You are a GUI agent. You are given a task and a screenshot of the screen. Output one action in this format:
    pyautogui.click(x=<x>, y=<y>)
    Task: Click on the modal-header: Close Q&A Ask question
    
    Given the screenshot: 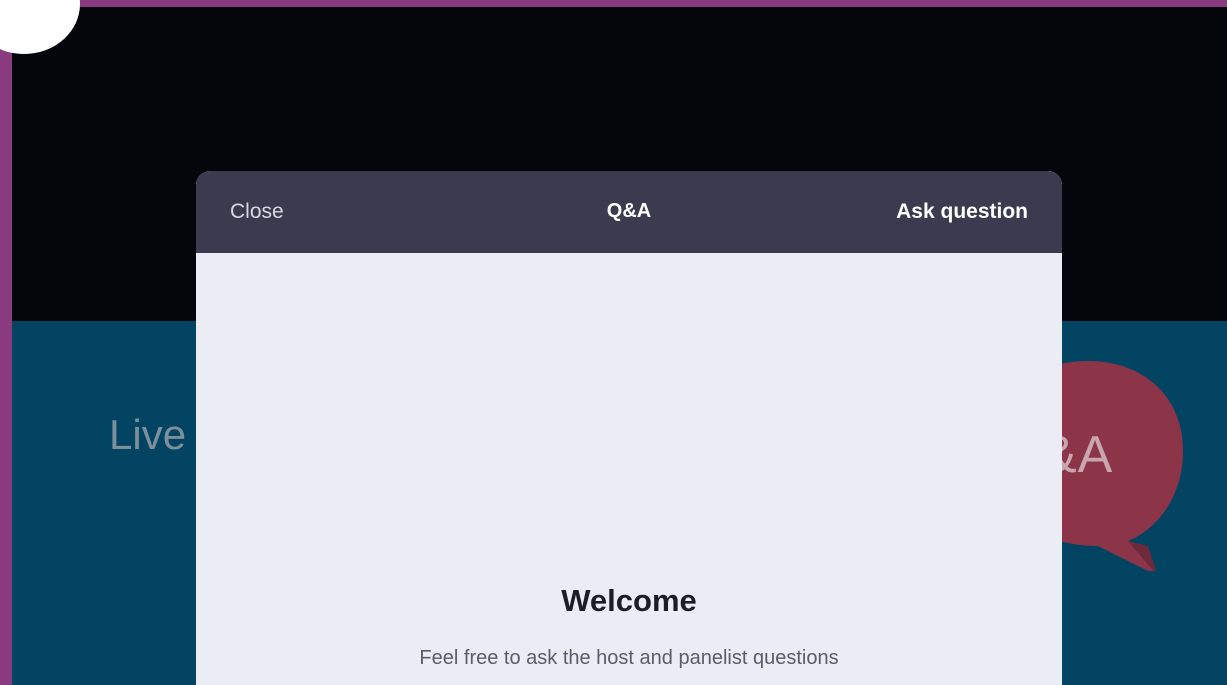 What is the action you would take?
    pyautogui.click(x=629, y=212)
    